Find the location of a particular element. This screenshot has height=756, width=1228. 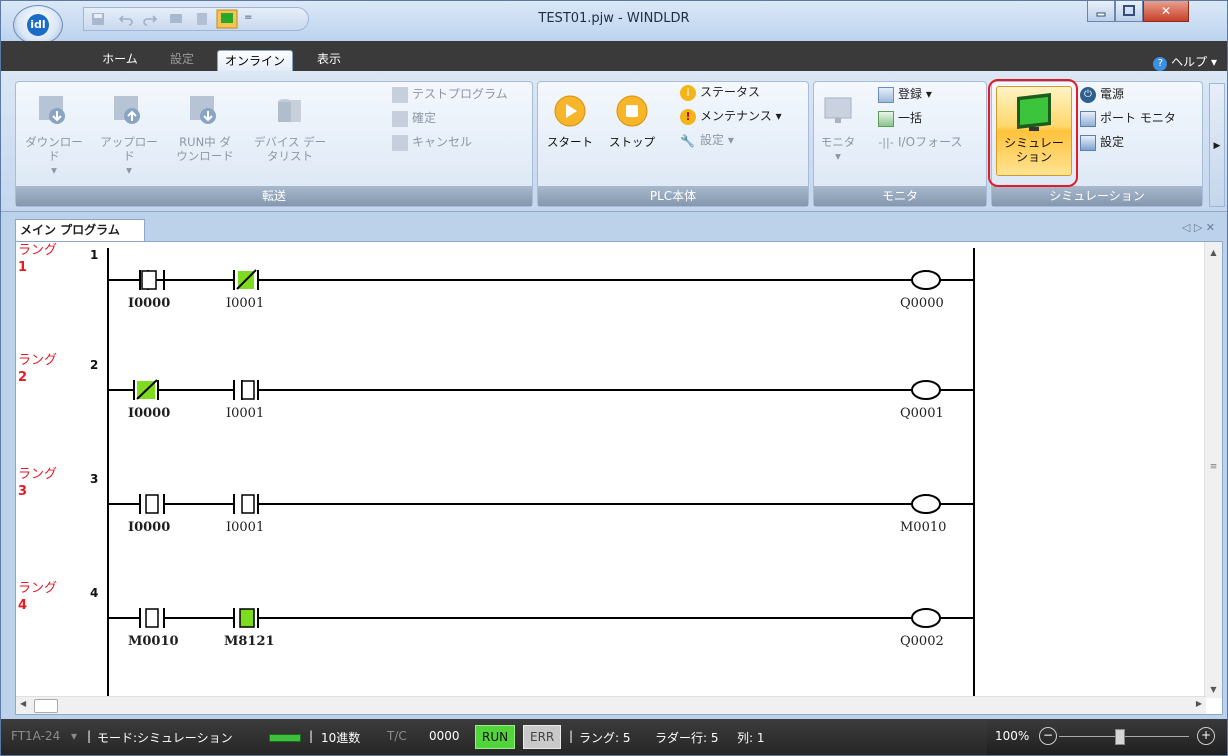

monitor-button: モニタ ▾ is located at coordinates (838, 125).